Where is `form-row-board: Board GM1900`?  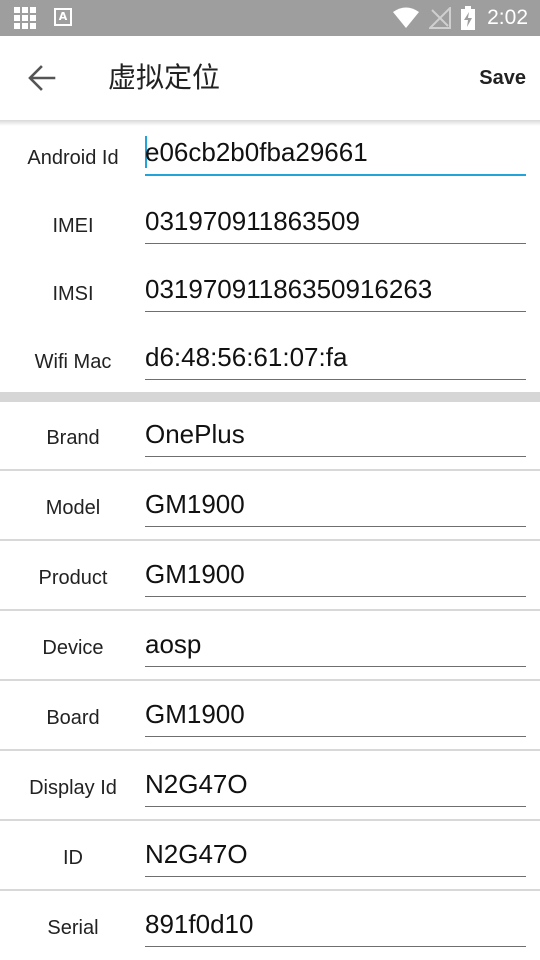 form-row-board: Board GM1900 is located at coordinates (270, 724).